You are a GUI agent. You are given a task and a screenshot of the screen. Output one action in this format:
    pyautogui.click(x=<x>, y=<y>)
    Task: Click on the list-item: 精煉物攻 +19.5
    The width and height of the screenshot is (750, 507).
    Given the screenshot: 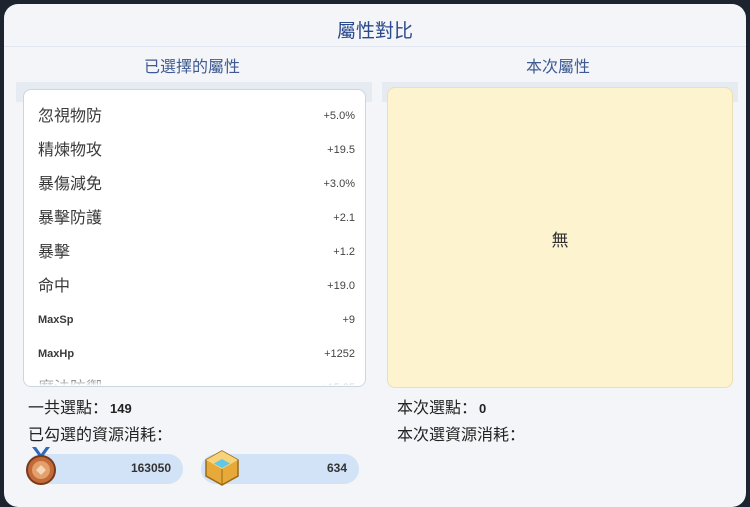 What is the action you would take?
    pyautogui.click(x=194, y=150)
    